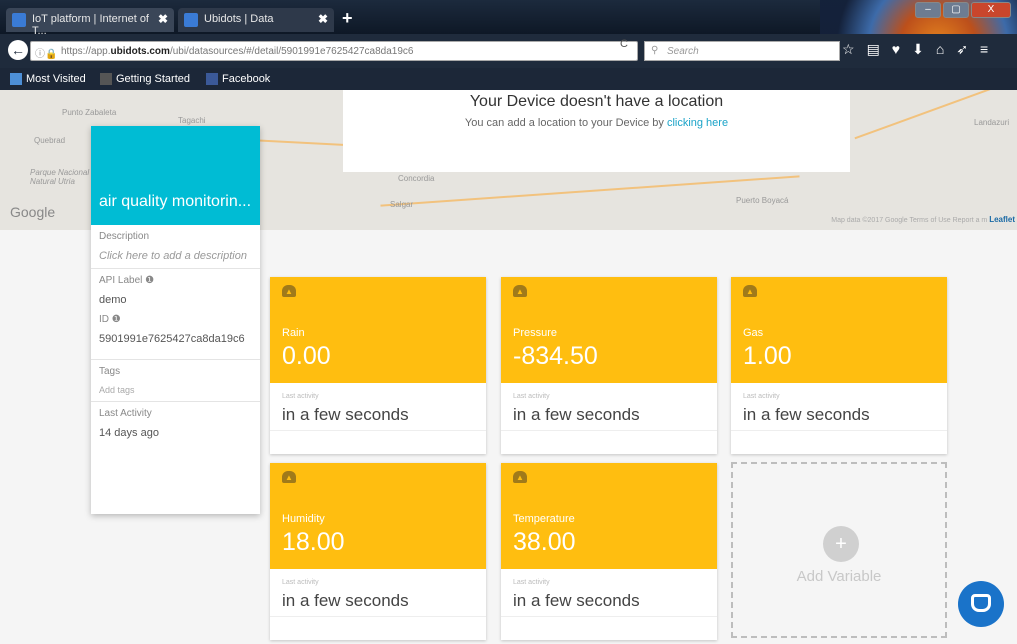  What do you see at coordinates (16, 79) in the screenshot?
I see `folder-icon` at bounding box center [16, 79].